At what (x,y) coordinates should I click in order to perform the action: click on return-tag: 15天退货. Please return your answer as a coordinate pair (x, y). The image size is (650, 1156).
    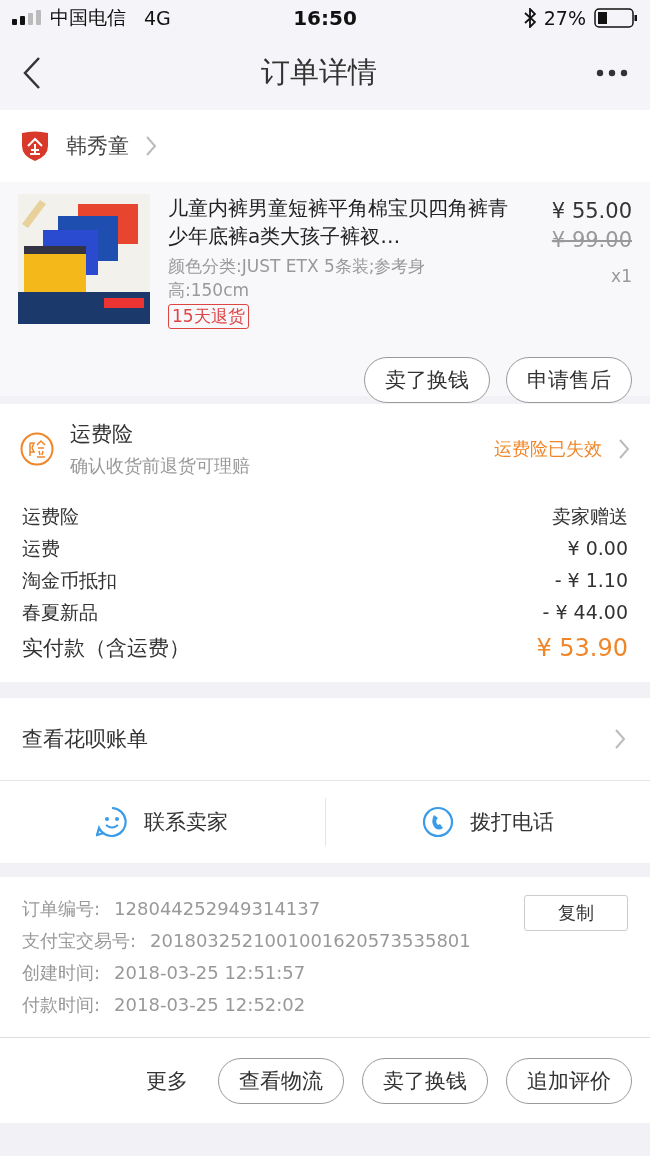
    Looking at the image, I should click on (208, 316).